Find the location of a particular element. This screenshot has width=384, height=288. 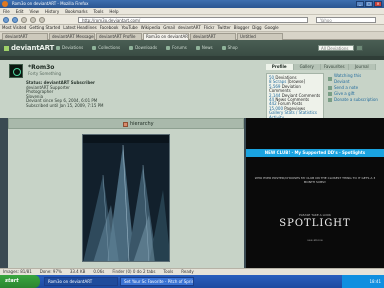

bookmark-item: deviantART is located at coordinates (189, 28).